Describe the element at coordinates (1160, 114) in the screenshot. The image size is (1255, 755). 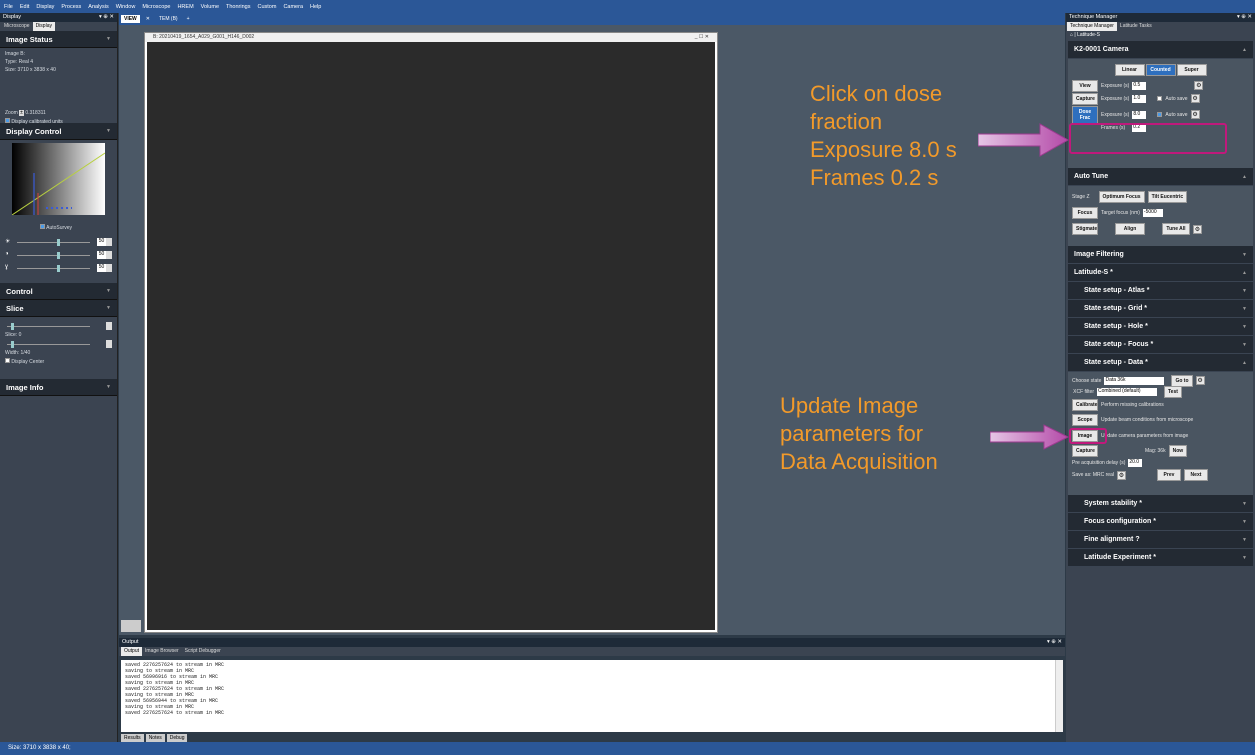
I see `dose-frac-autosave-checkbox` at that location.